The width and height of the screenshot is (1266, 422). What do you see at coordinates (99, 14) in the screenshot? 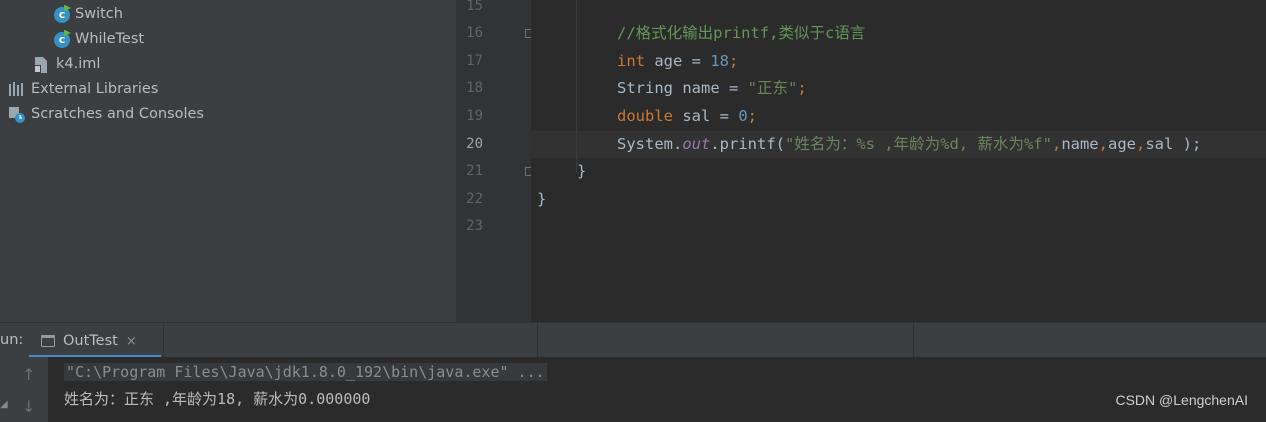
I see `tree-item-label: Switch` at bounding box center [99, 14].